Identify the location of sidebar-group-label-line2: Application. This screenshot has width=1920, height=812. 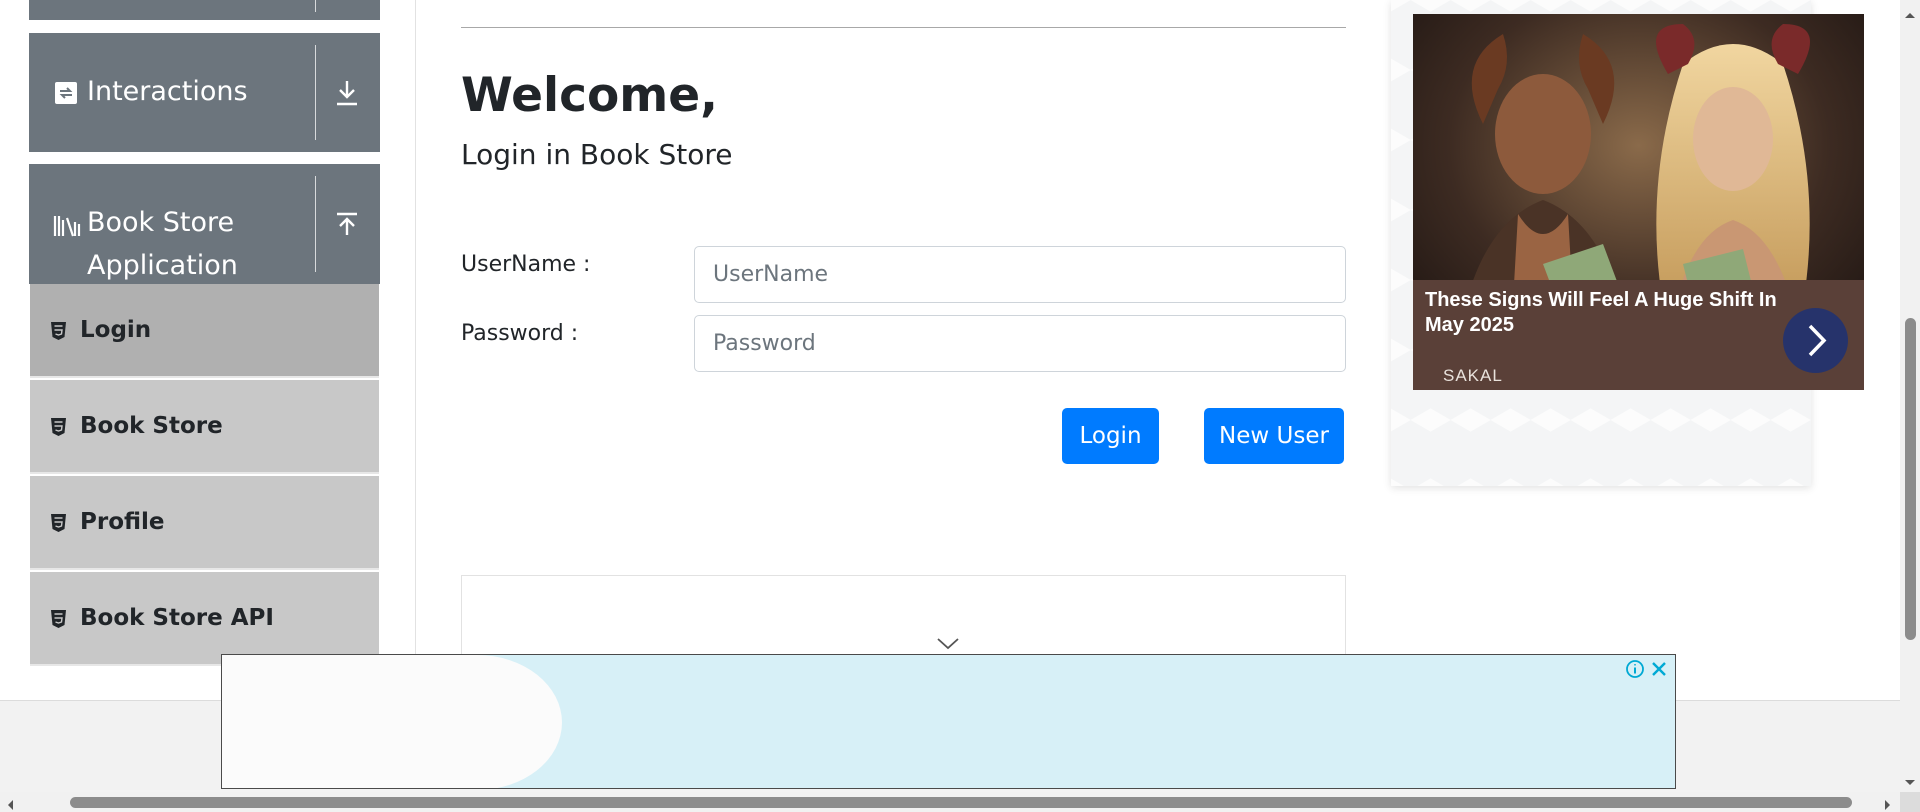
(162, 265).